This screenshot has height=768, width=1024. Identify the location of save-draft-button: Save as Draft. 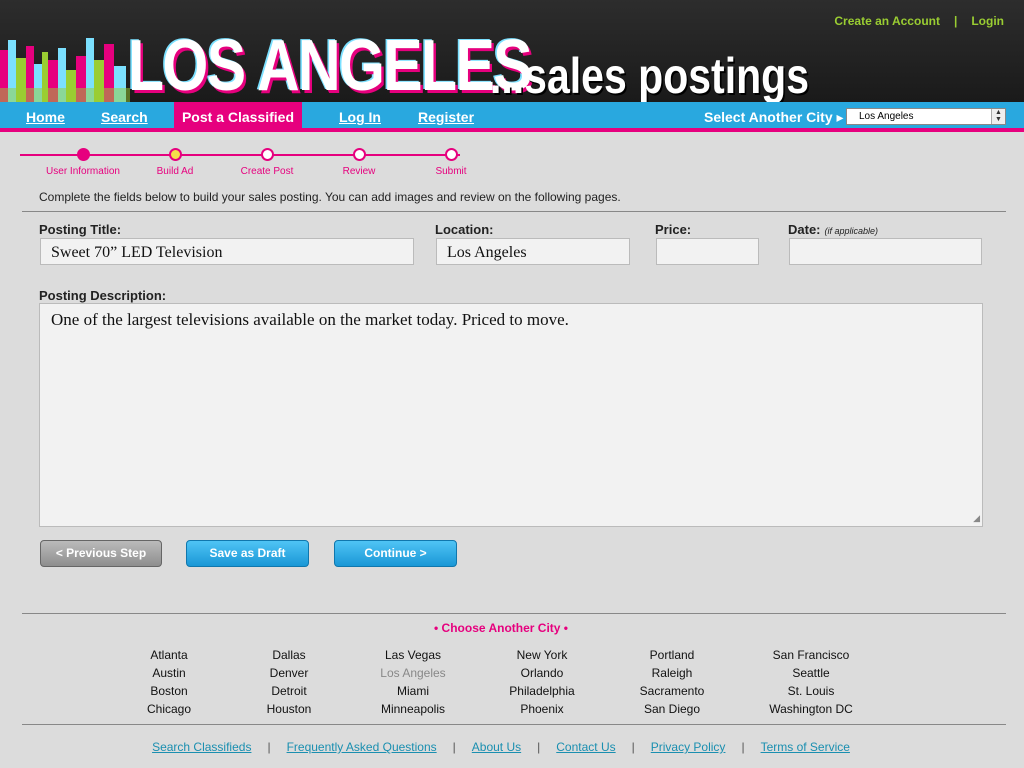
(247, 553).